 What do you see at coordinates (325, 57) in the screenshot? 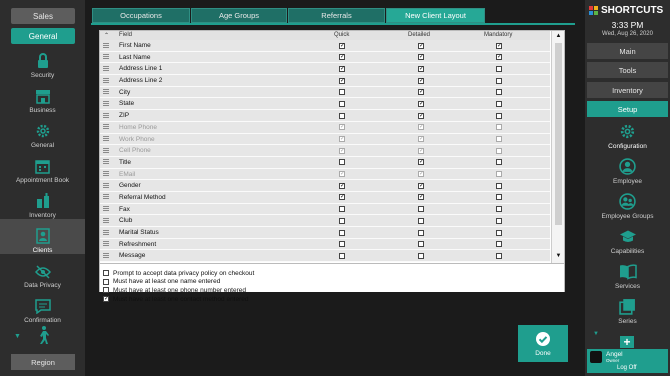
I see `table-row: Last Name ✓ ✓ ✓` at bounding box center [325, 57].